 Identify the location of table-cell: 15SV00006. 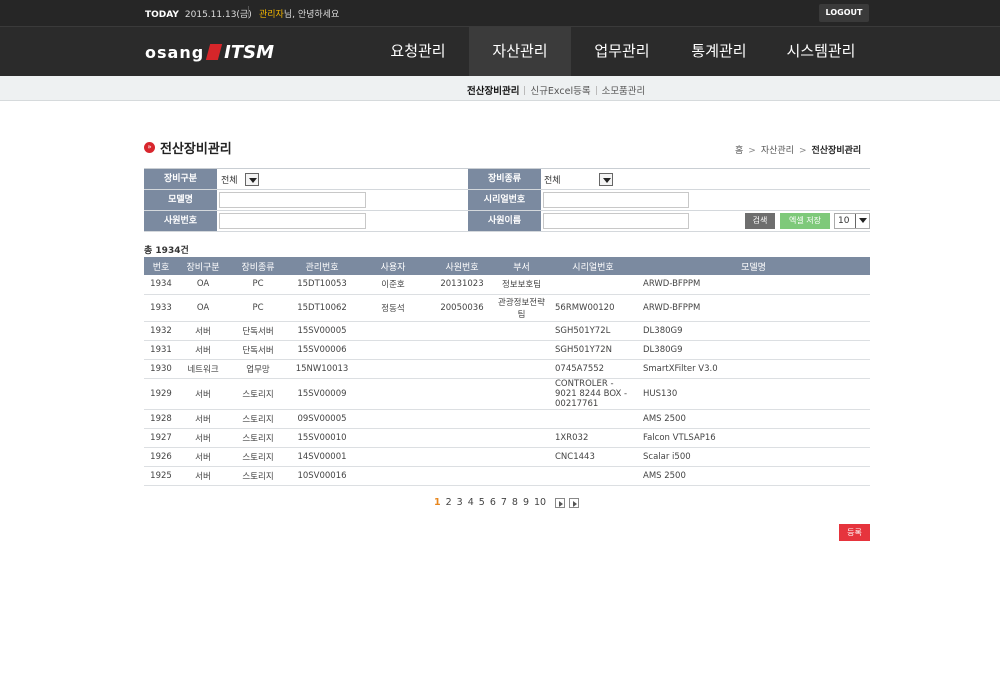
(322, 350).